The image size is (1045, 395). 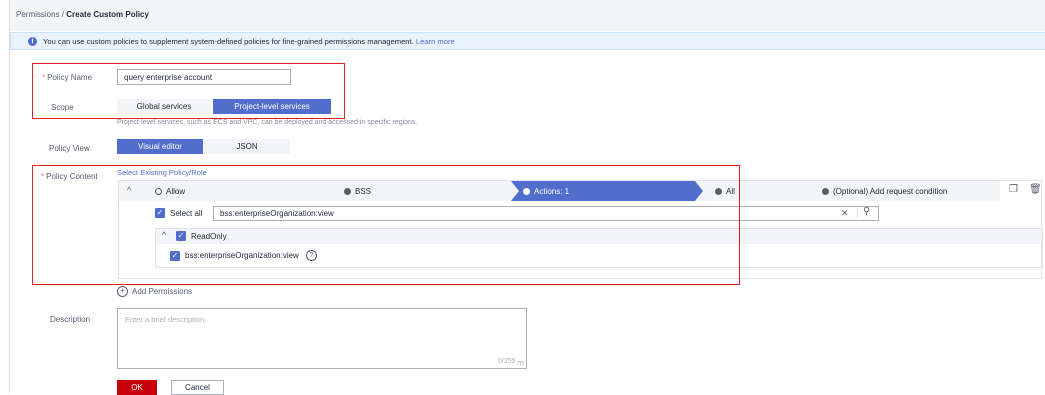 What do you see at coordinates (845, 213) in the screenshot?
I see `clear-icon: ✕` at bounding box center [845, 213].